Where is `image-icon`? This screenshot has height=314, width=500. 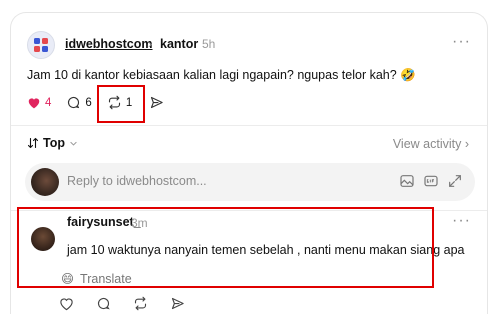
image-icon is located at coordinates (407, 181).